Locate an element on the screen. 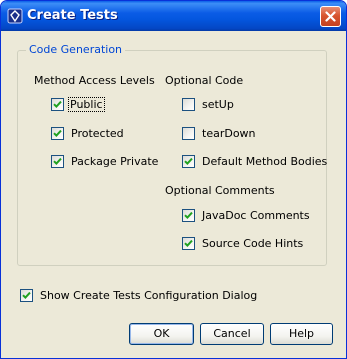 This screenshot has width=347, height=359. default-method-bodies-label: Default Method Bodies is located at coordinates (265, 161).